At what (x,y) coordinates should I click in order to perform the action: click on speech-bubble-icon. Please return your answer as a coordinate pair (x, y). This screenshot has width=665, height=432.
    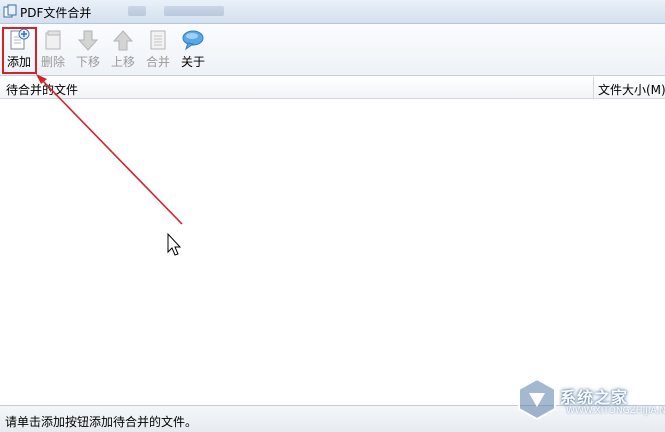
    Looking at the image, I should click on (193, 40).